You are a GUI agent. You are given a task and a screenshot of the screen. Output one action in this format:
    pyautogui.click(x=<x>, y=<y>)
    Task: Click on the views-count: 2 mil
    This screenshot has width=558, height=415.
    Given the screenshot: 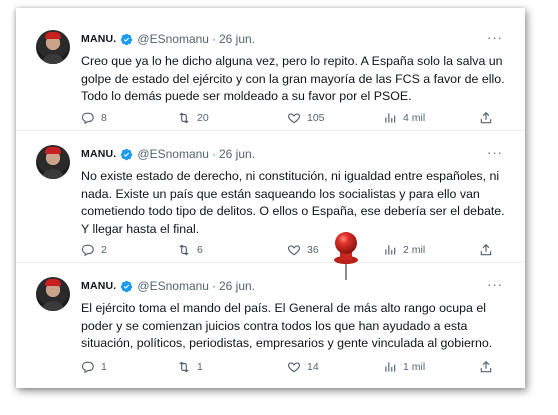 What is the action you would take?
    pyautogui.click(x=414, y=250)
    